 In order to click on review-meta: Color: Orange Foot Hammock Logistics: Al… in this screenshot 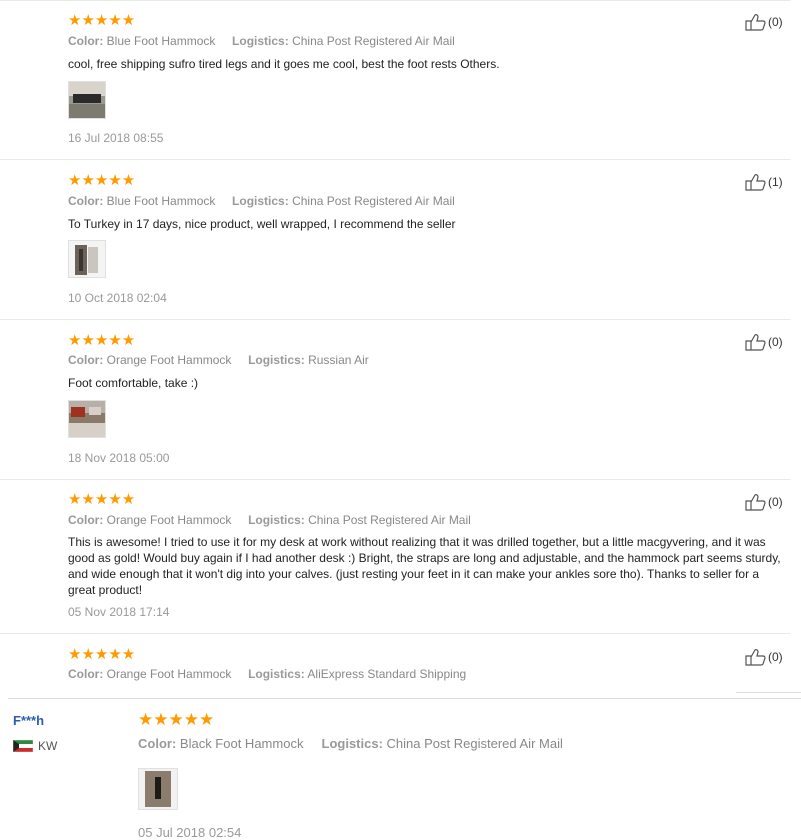, I will do `click(267, 674)`.